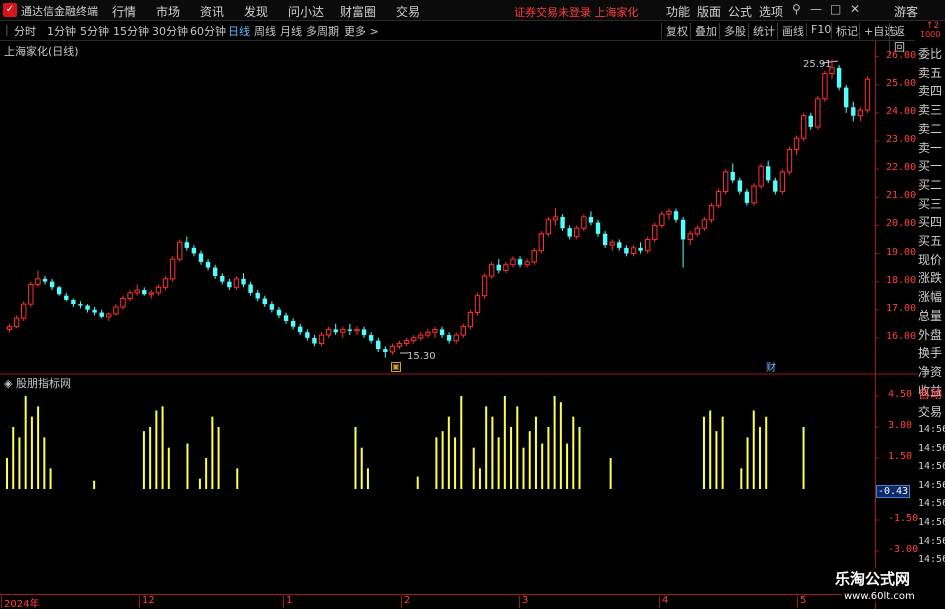  What do you see at coordinates (771, 366) in the screenshot?
I see `finance-badge: 财` at bounding box center [771, 366].